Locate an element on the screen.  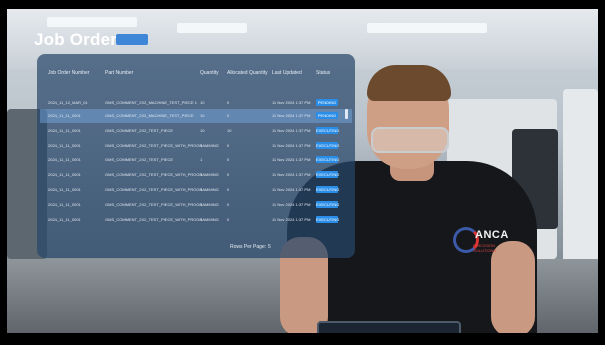
column-header-part-number: Part Number is located at coordinates (119, 73).